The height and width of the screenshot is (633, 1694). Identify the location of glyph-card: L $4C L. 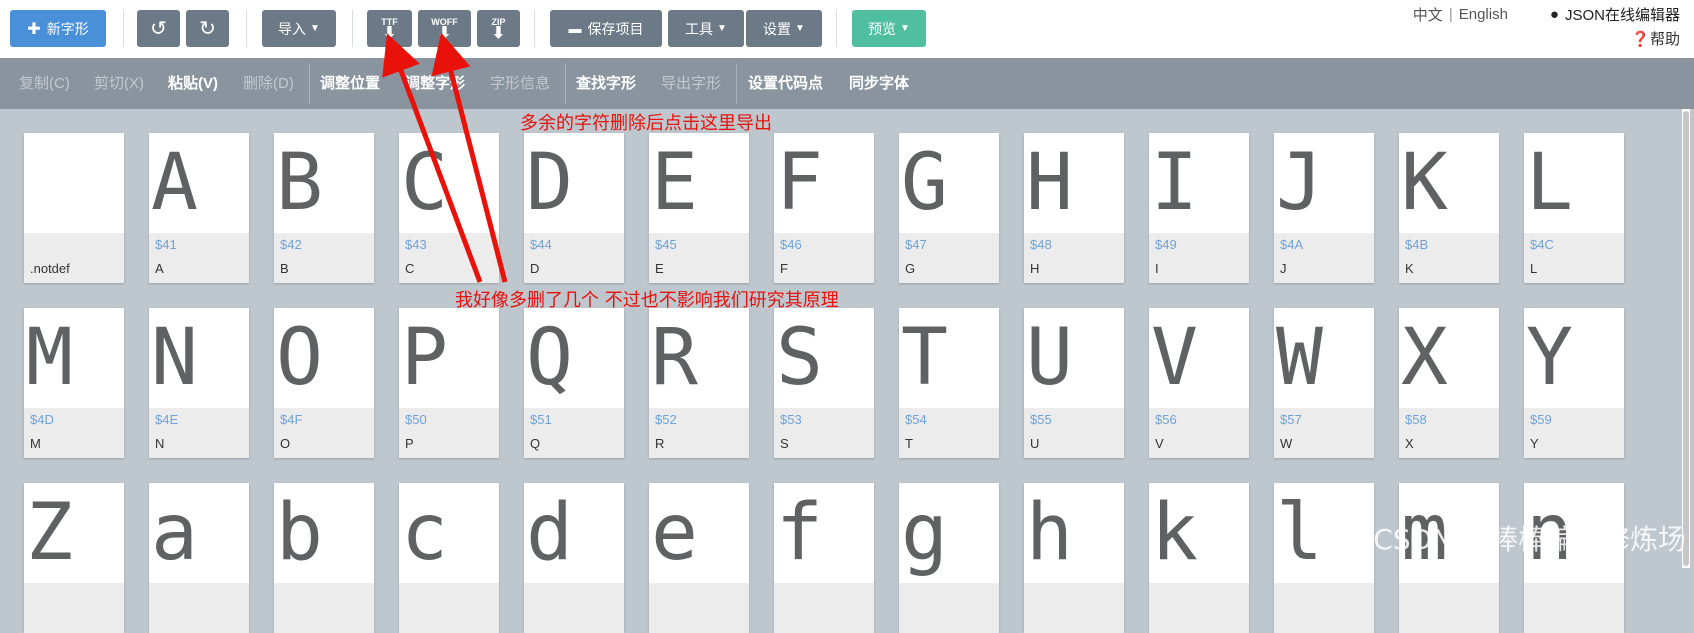
(1574, 208).